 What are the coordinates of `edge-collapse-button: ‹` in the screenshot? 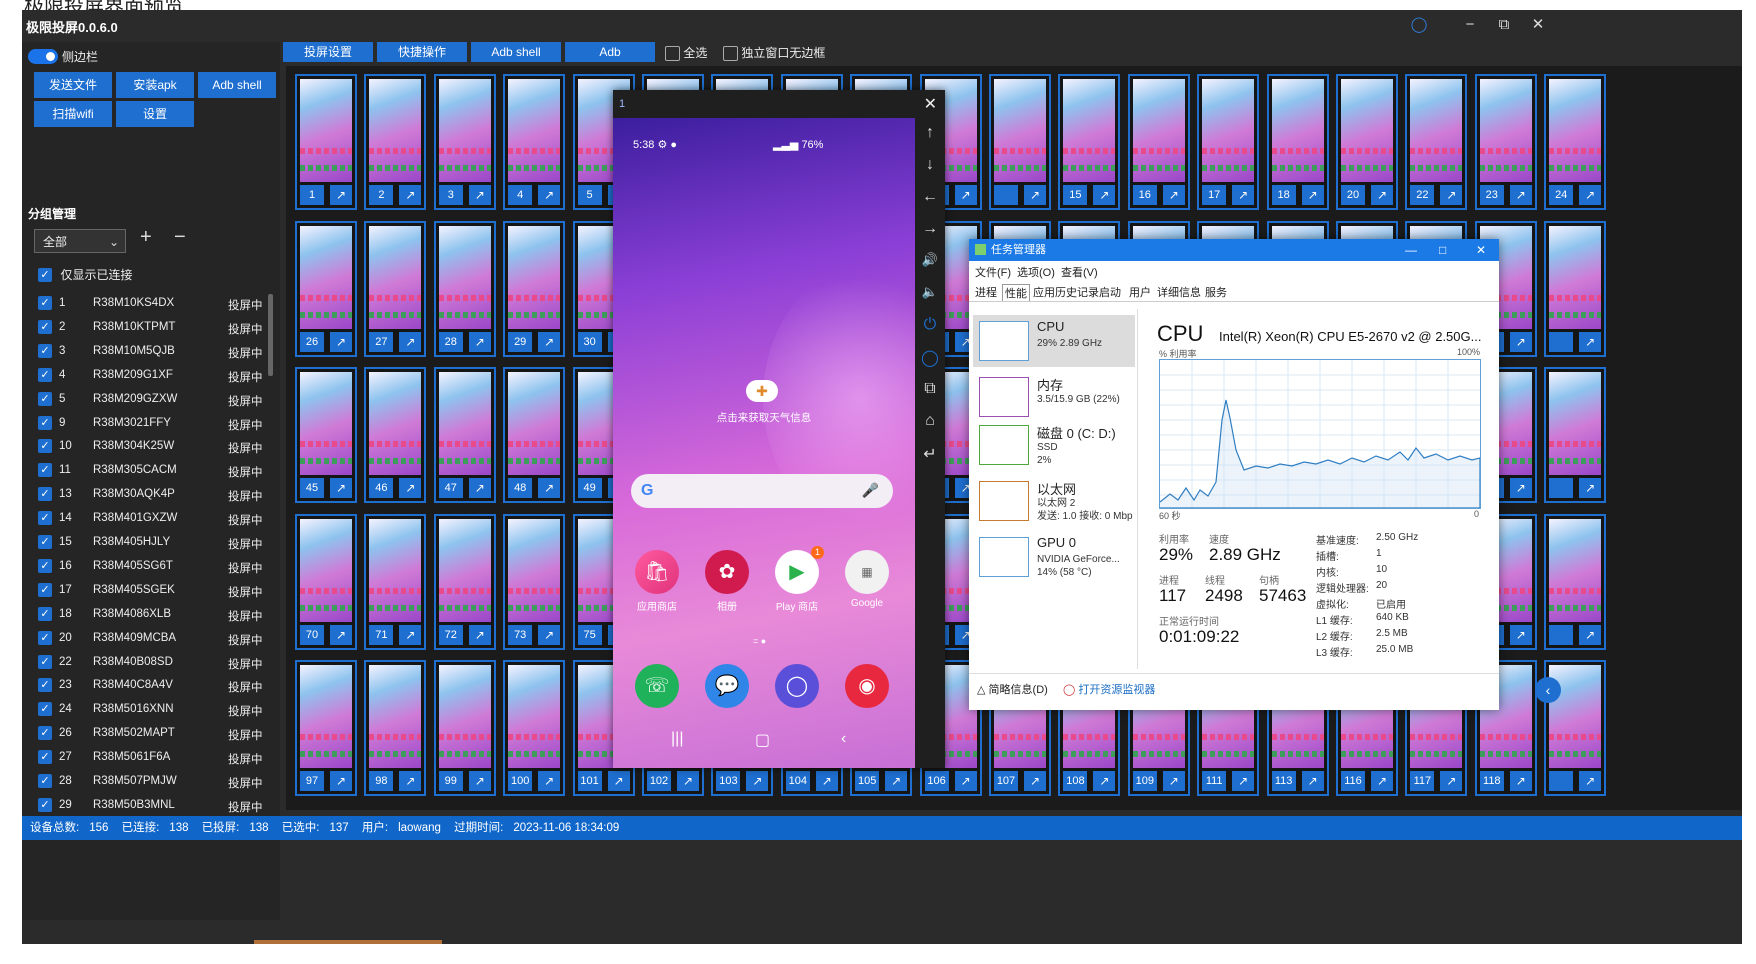 It's located at (1548, 690).